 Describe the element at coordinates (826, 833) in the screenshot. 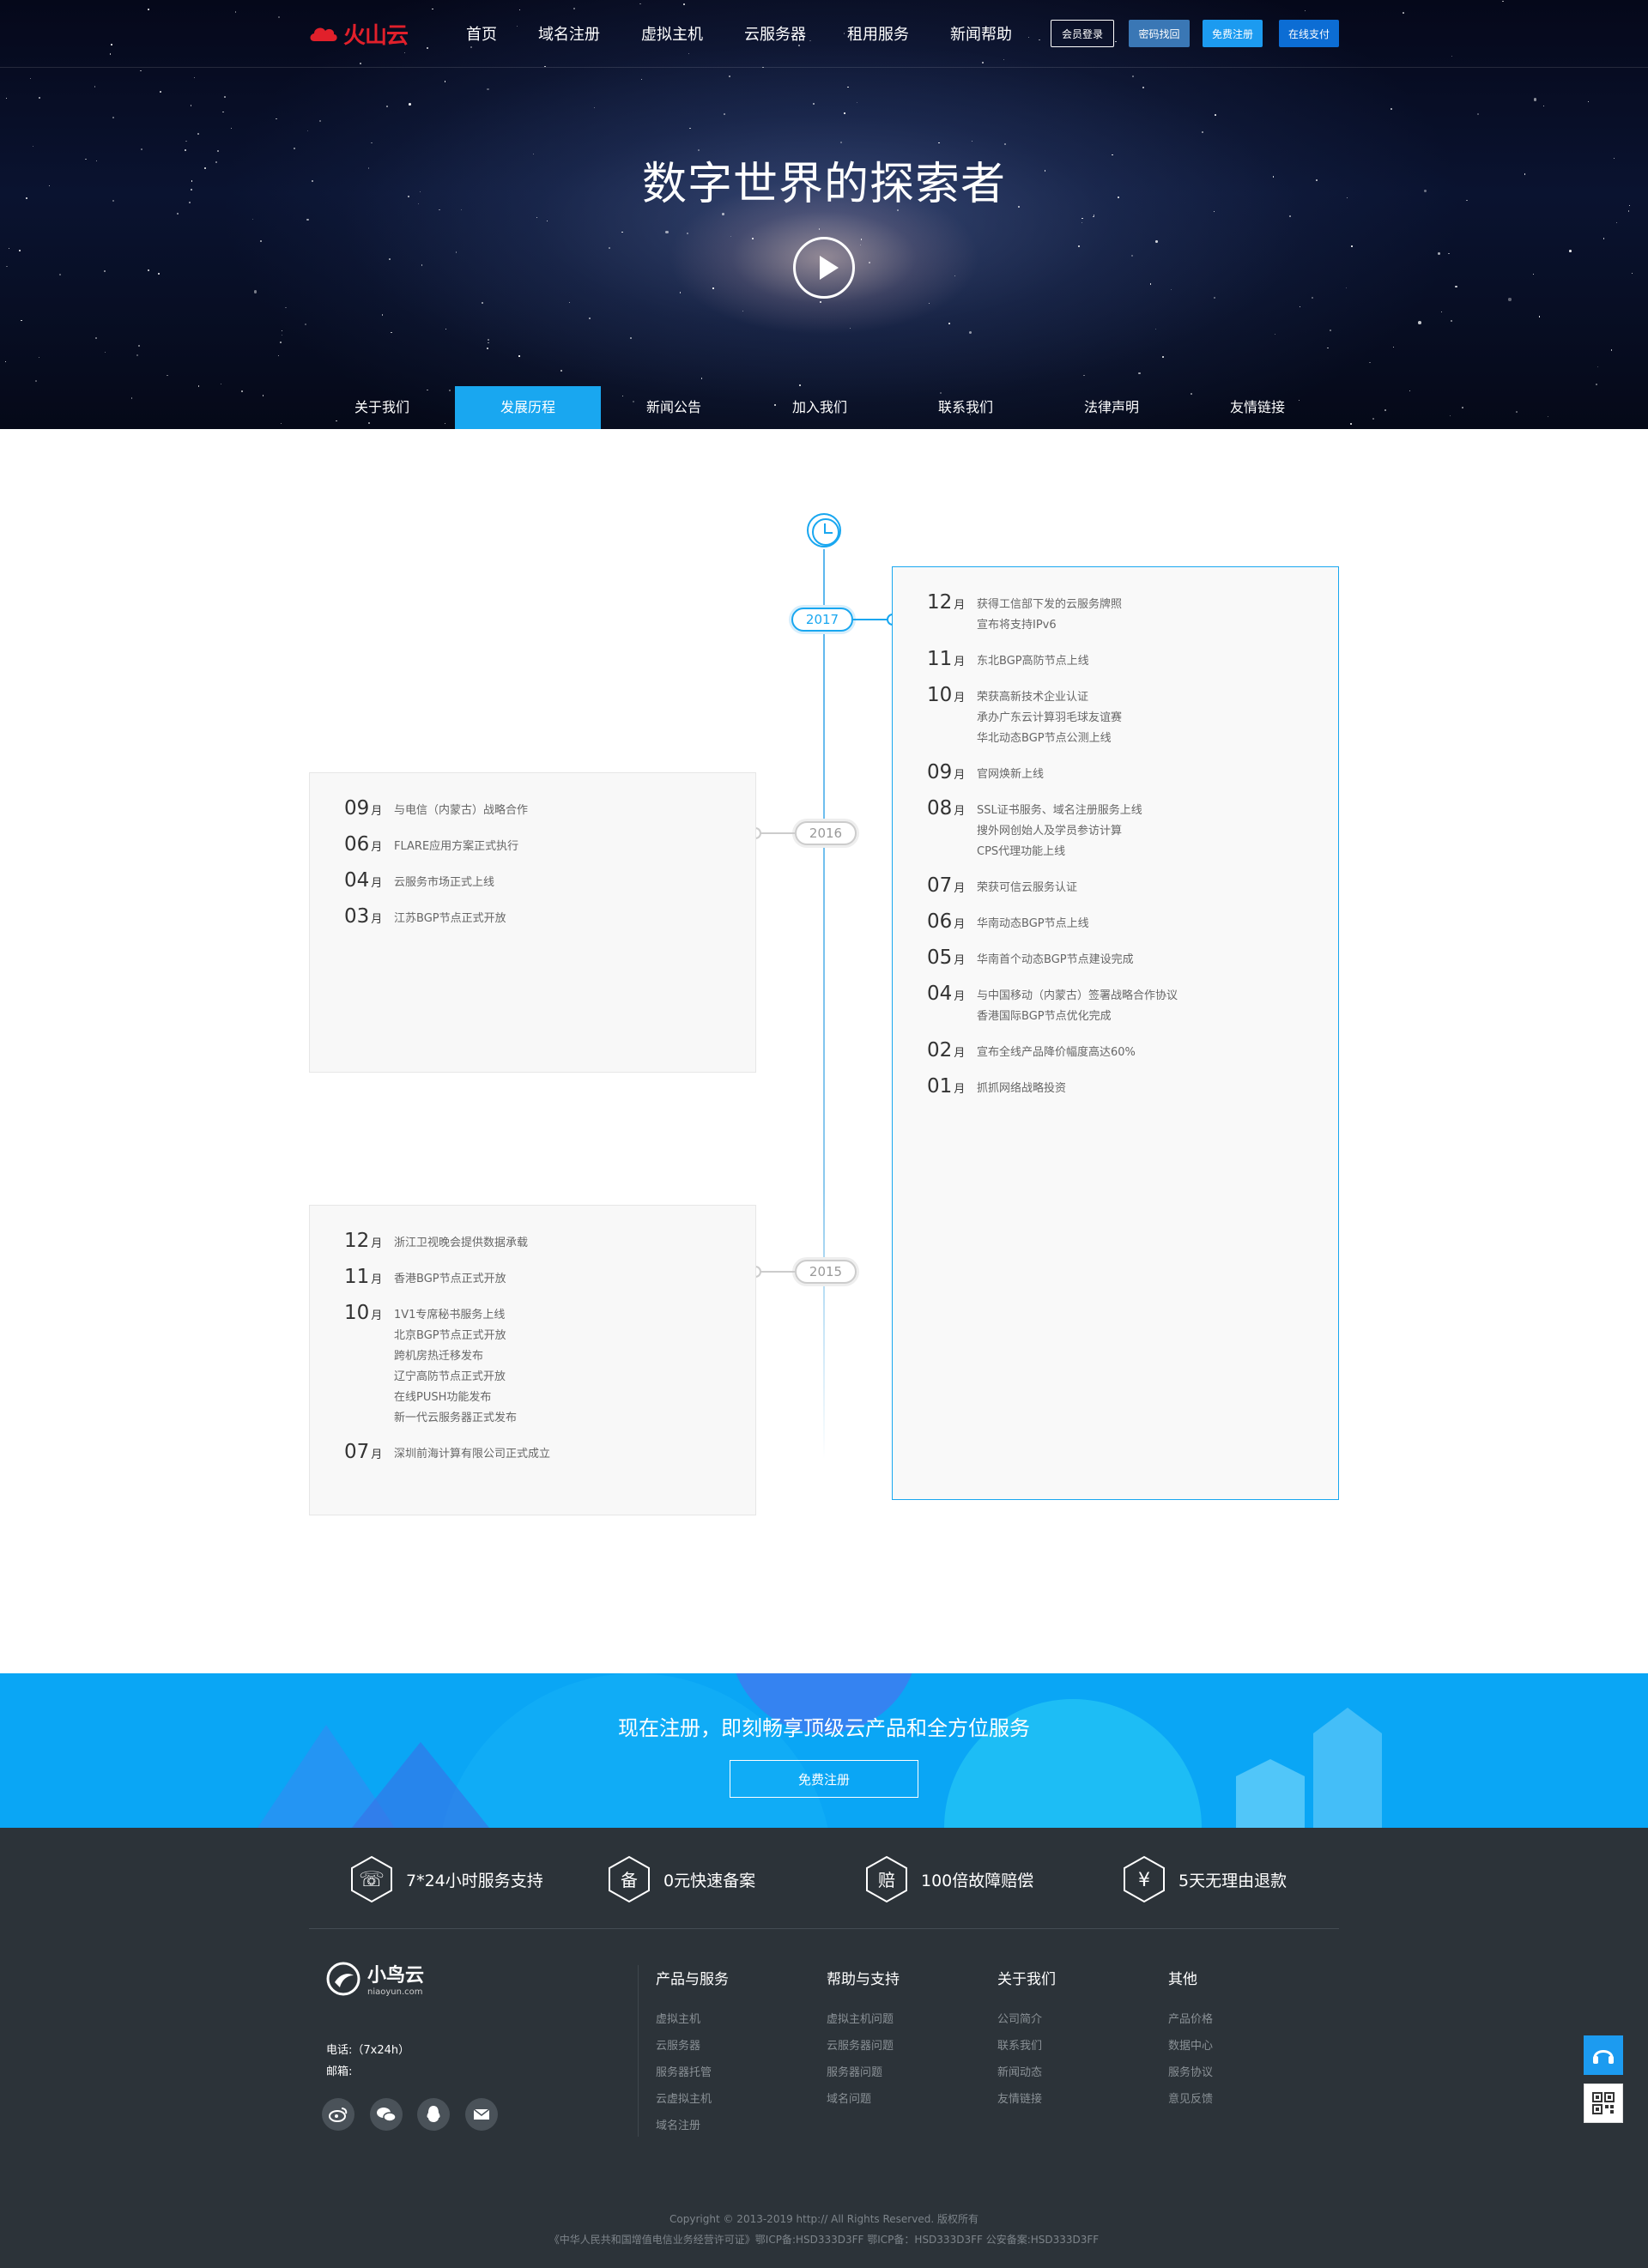

I see `year-badge-2016: 2016` at that location.